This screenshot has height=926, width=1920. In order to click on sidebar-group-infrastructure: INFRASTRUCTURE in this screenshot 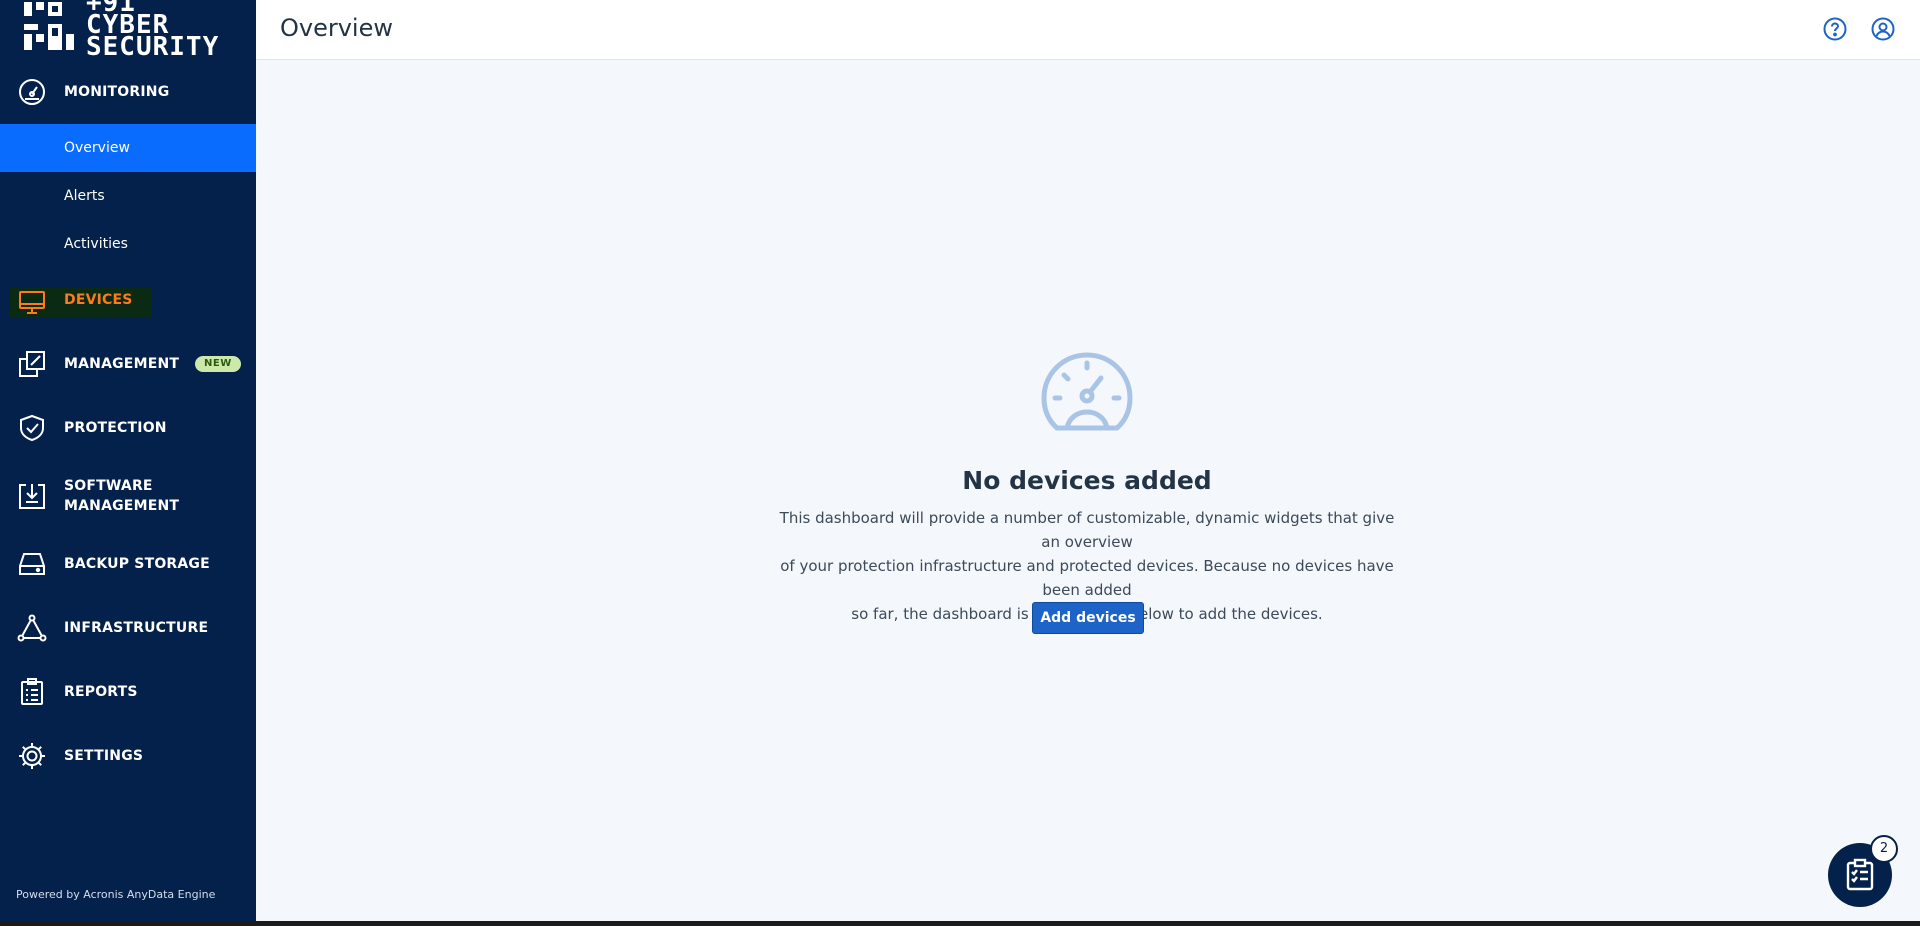, I will do `click(128, 628)`.